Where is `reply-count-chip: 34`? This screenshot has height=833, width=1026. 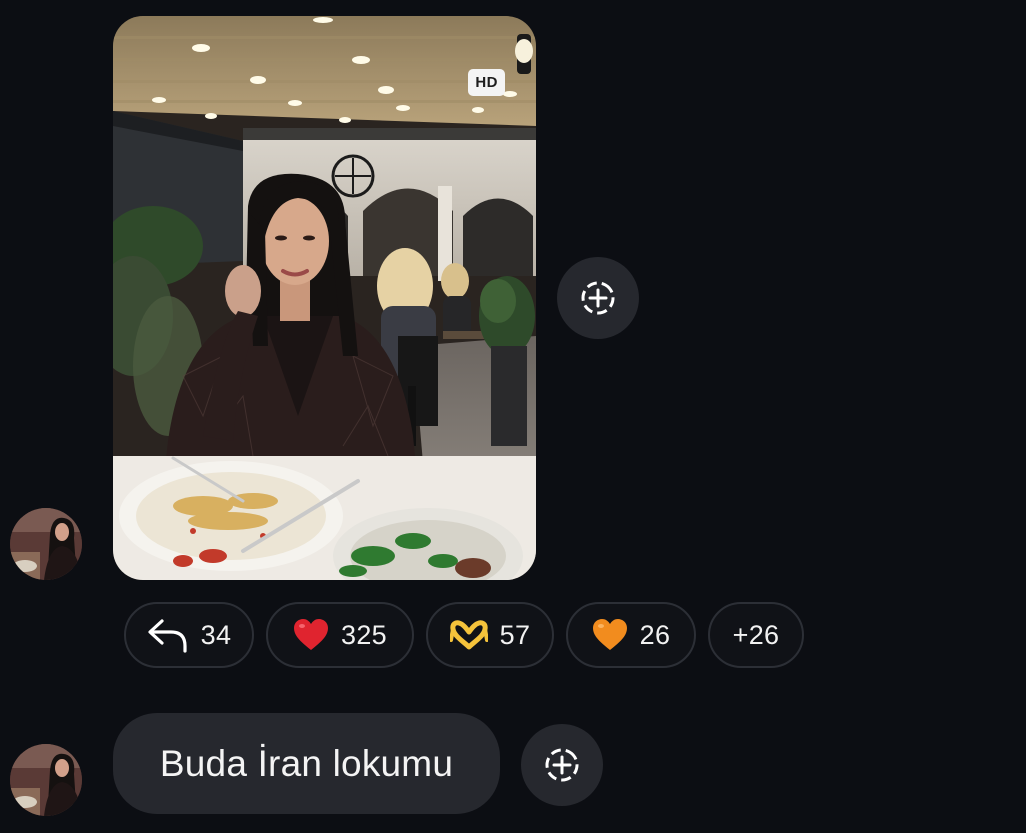 reply-count-chip: 34 is located at coordinates (189, 635).